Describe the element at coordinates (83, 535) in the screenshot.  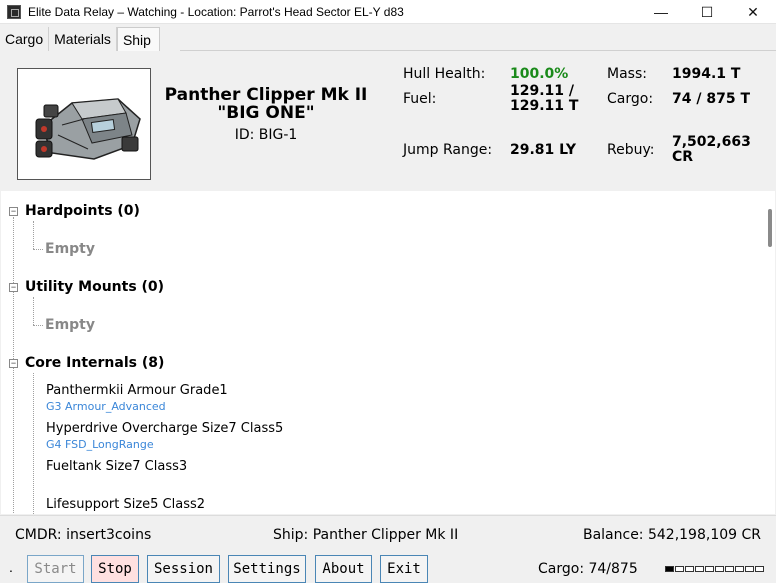
I see `cmdr-name: CMDR: insert3coins` at that location.